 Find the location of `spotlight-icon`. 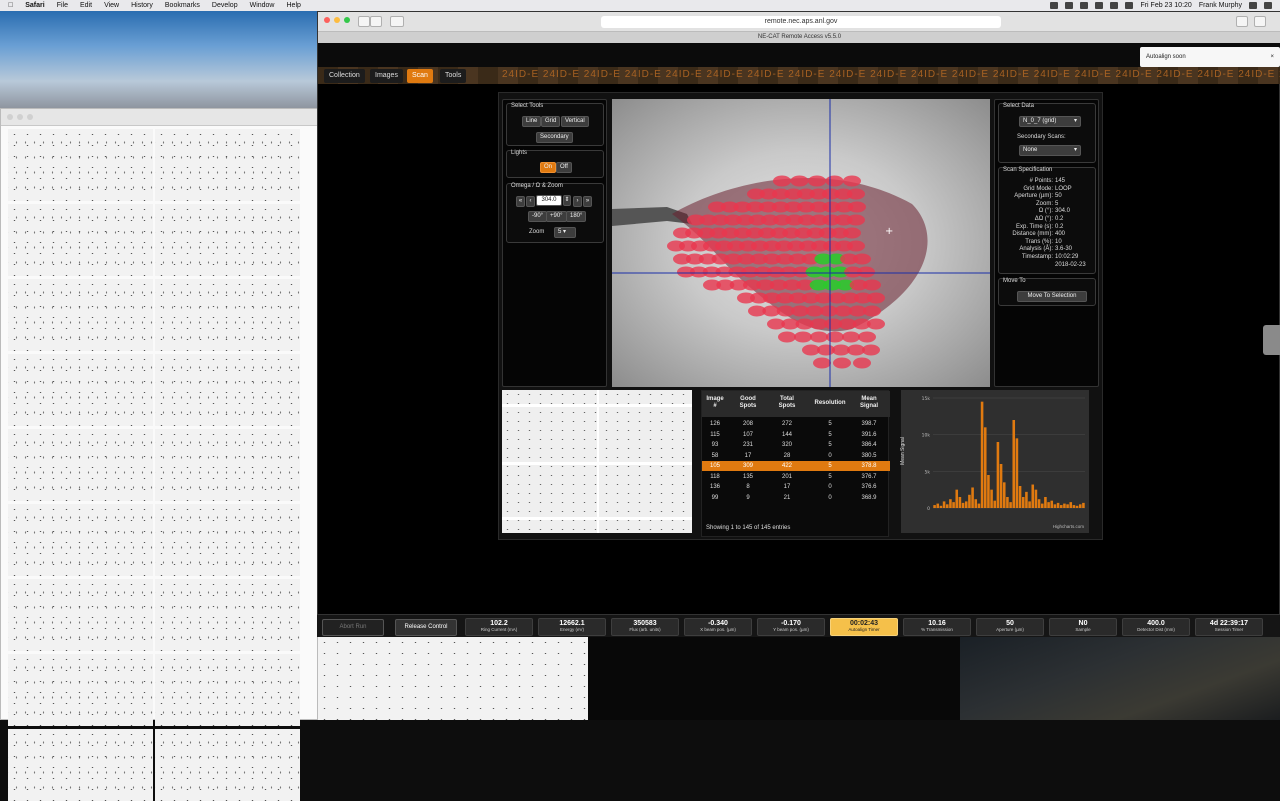

spotlight-icon is located at coordinates (1253, 5).